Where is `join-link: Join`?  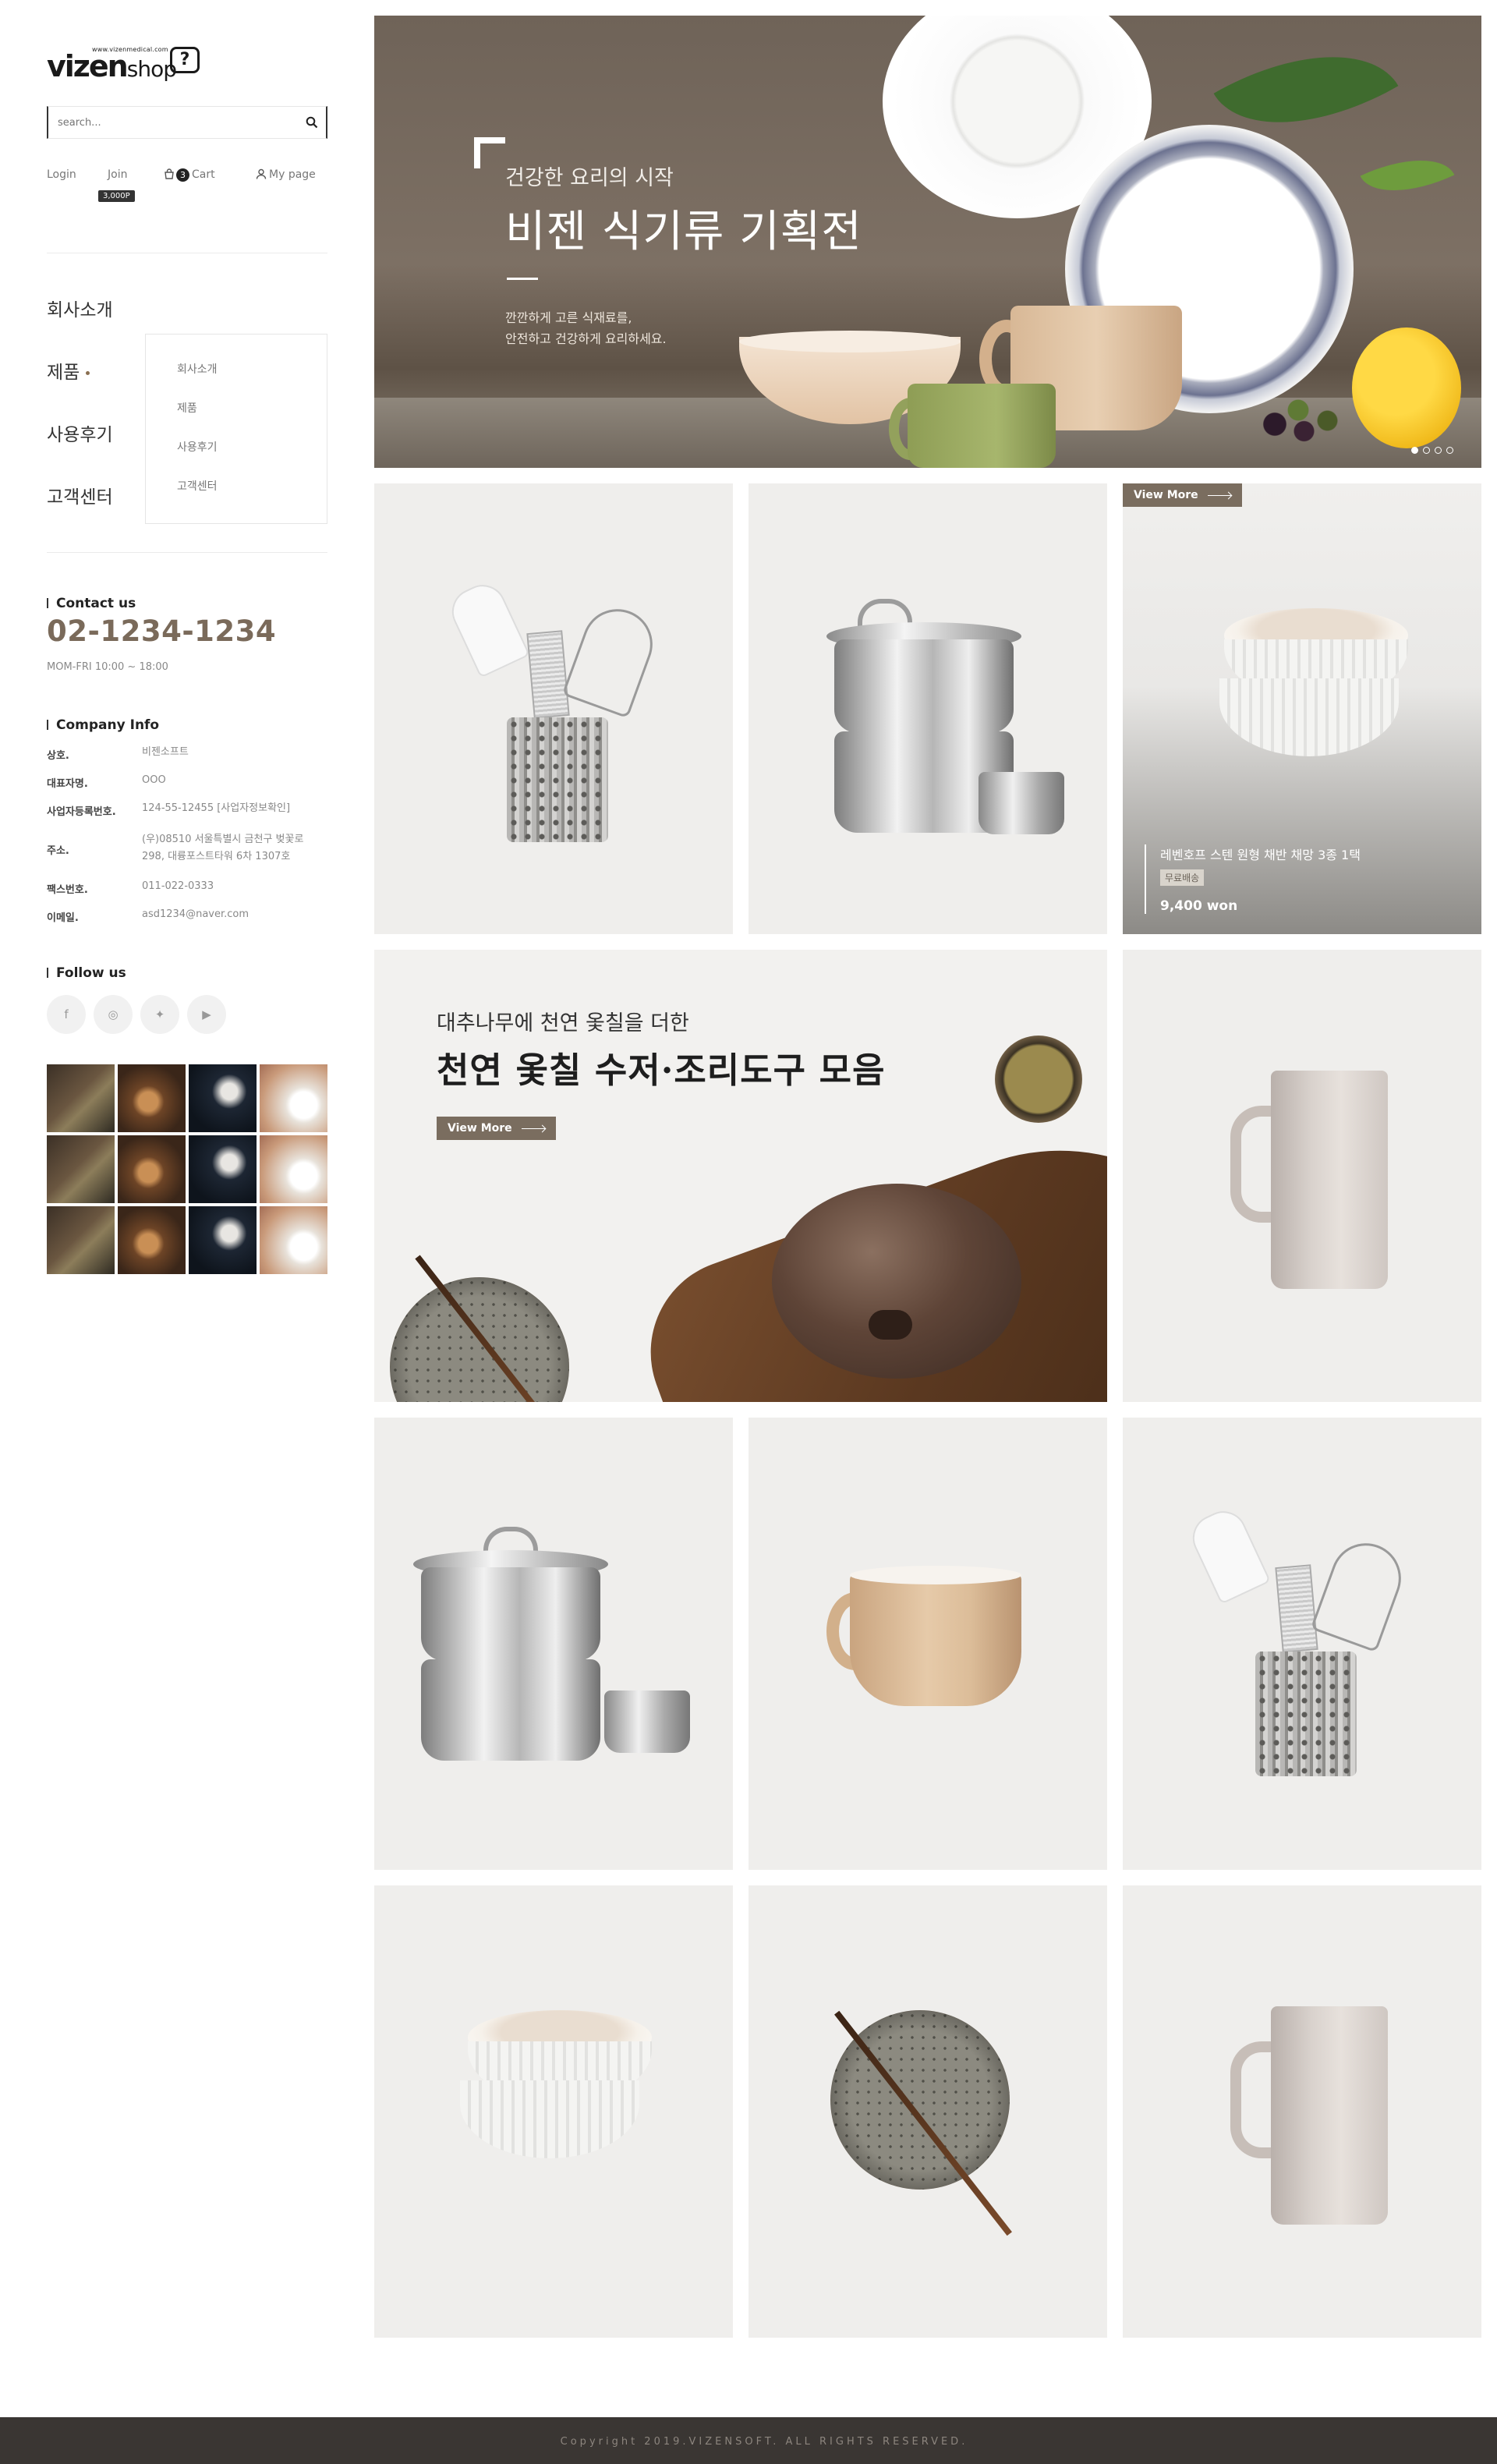
join-link: Join is located at coordinates (117, 174).